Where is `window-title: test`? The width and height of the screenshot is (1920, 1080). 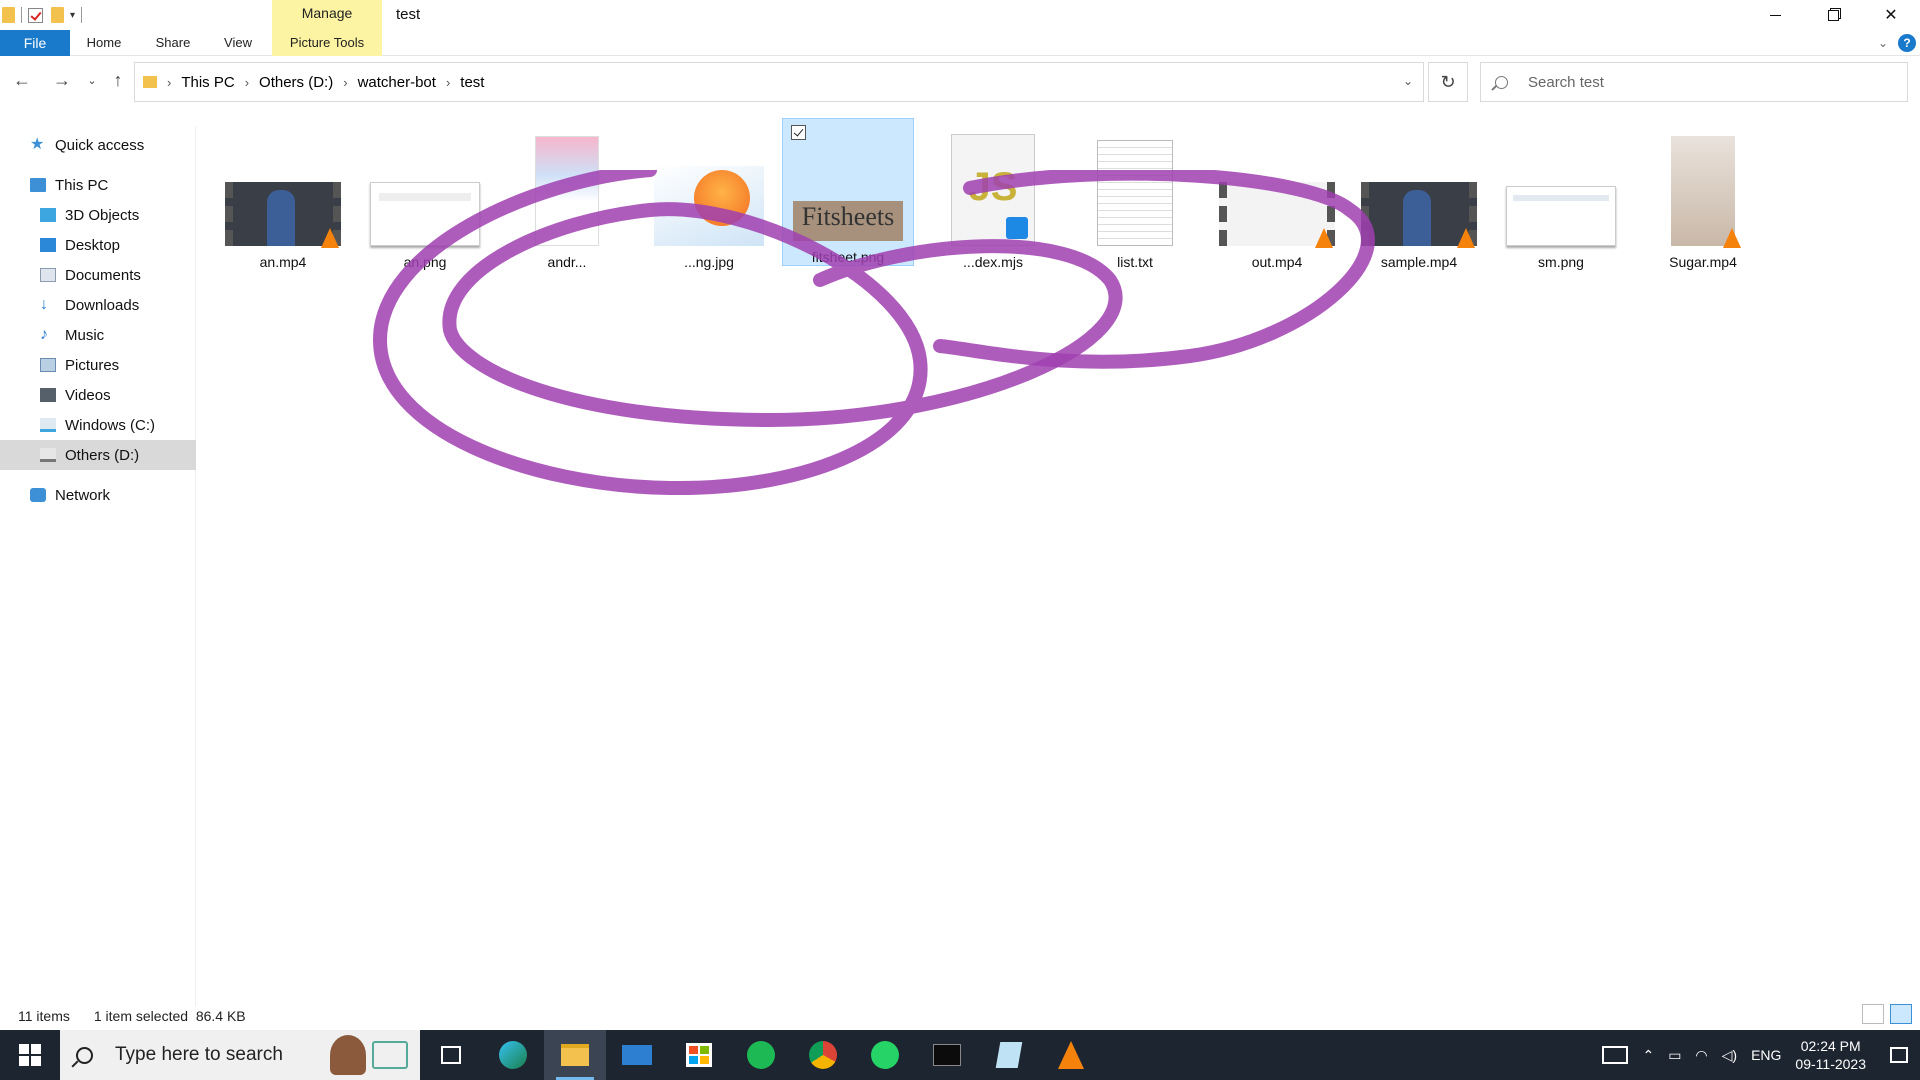
window-title: test is located at coordinates (408, 14).